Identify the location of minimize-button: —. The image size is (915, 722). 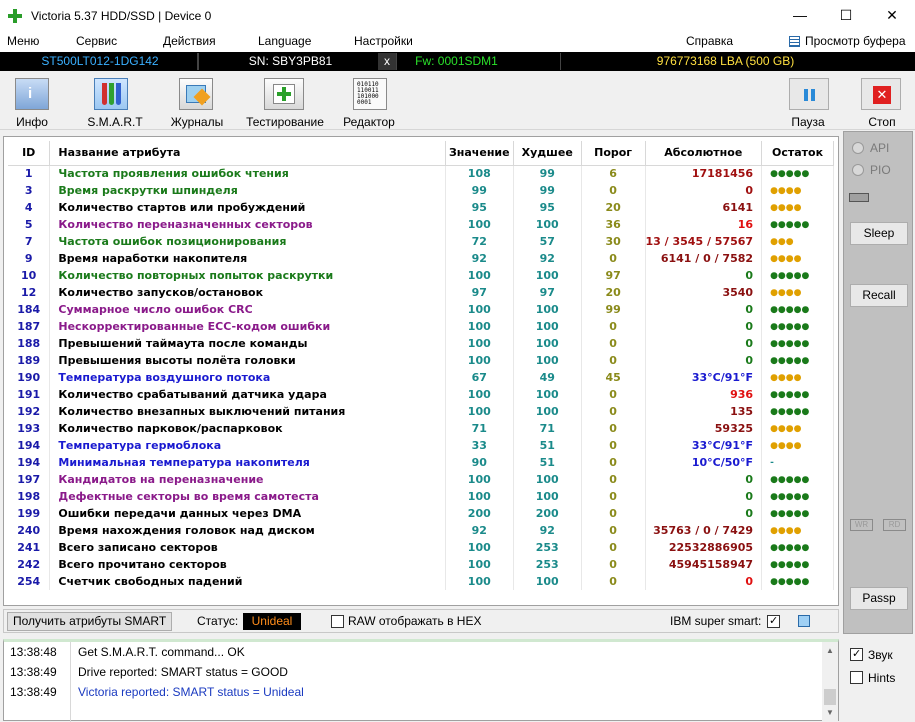
(800, 16).